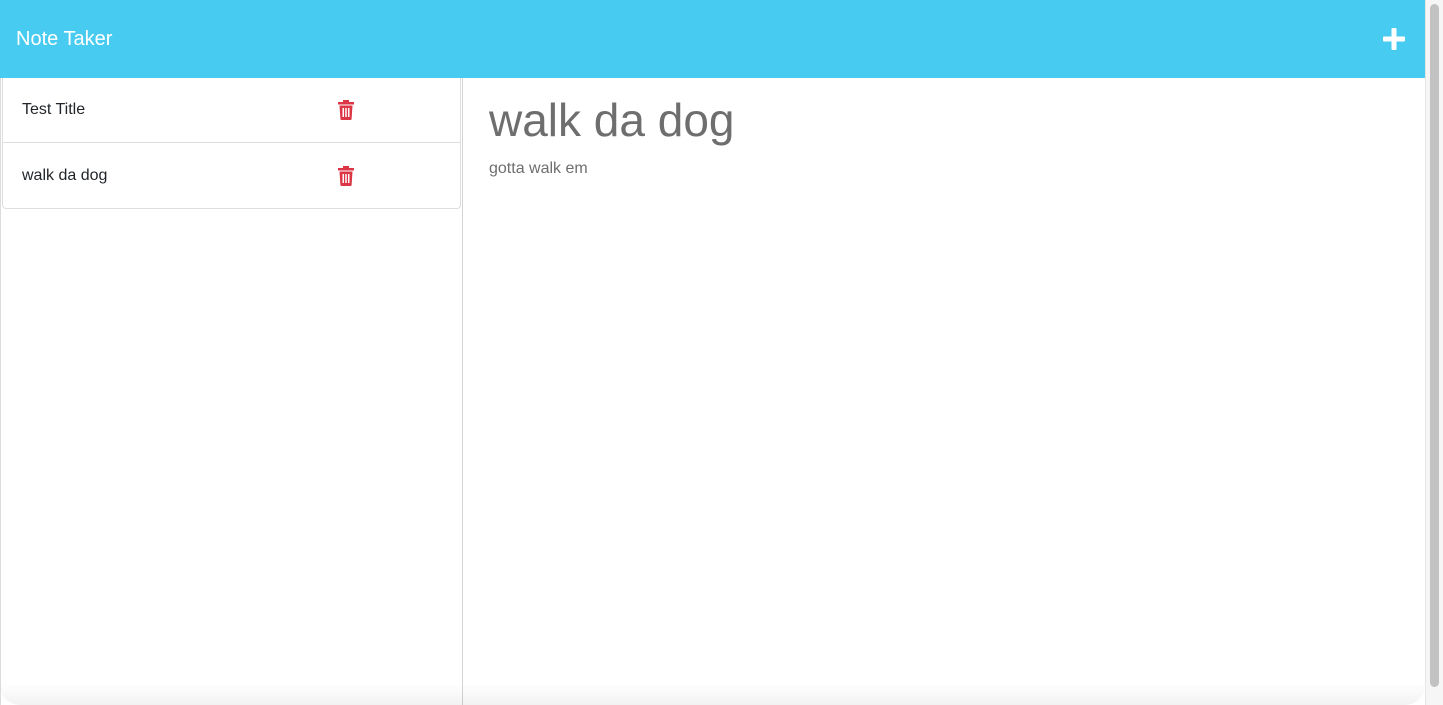  Describe the element at coordinates (944, 119) in the screenshot. I see `note-title-input: walk da dog` at that location.